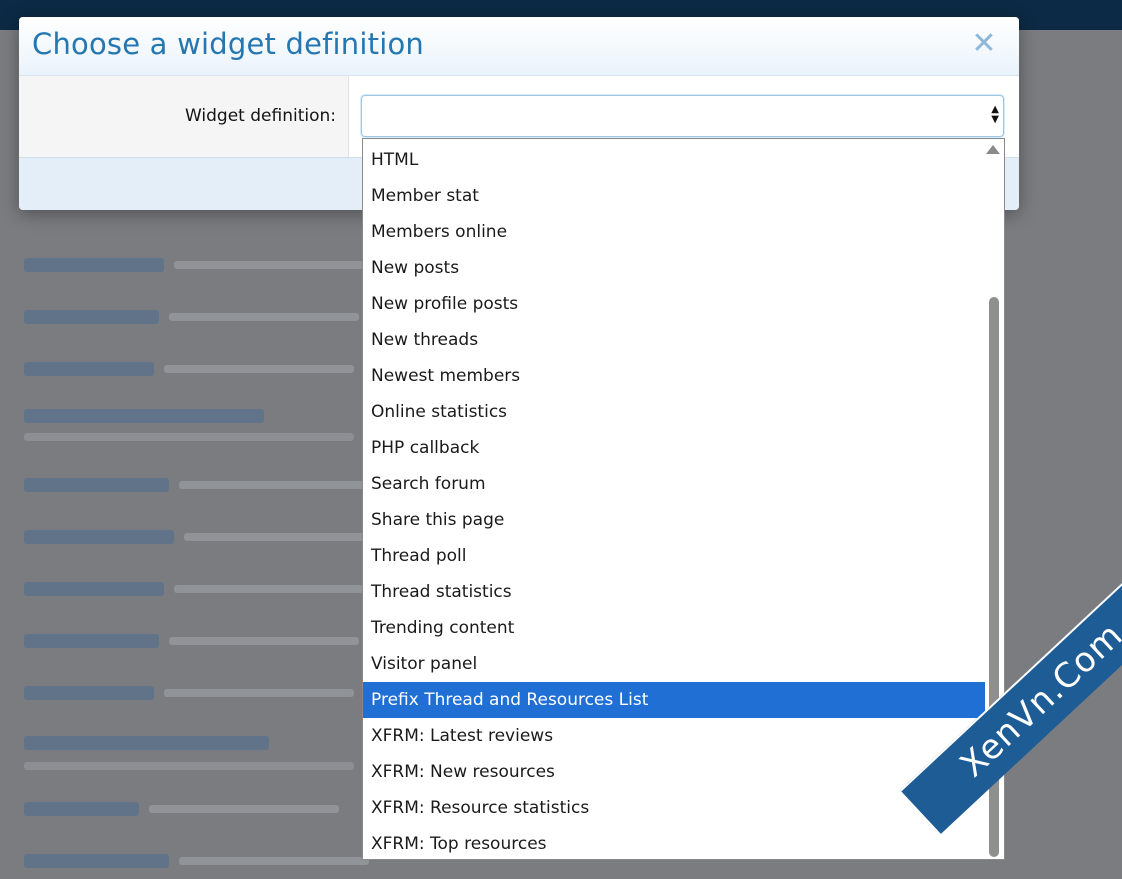 The height and width of the screenshot is (879, 1122). I want to click on dropdown-option: Newest members, so click(674, 376).